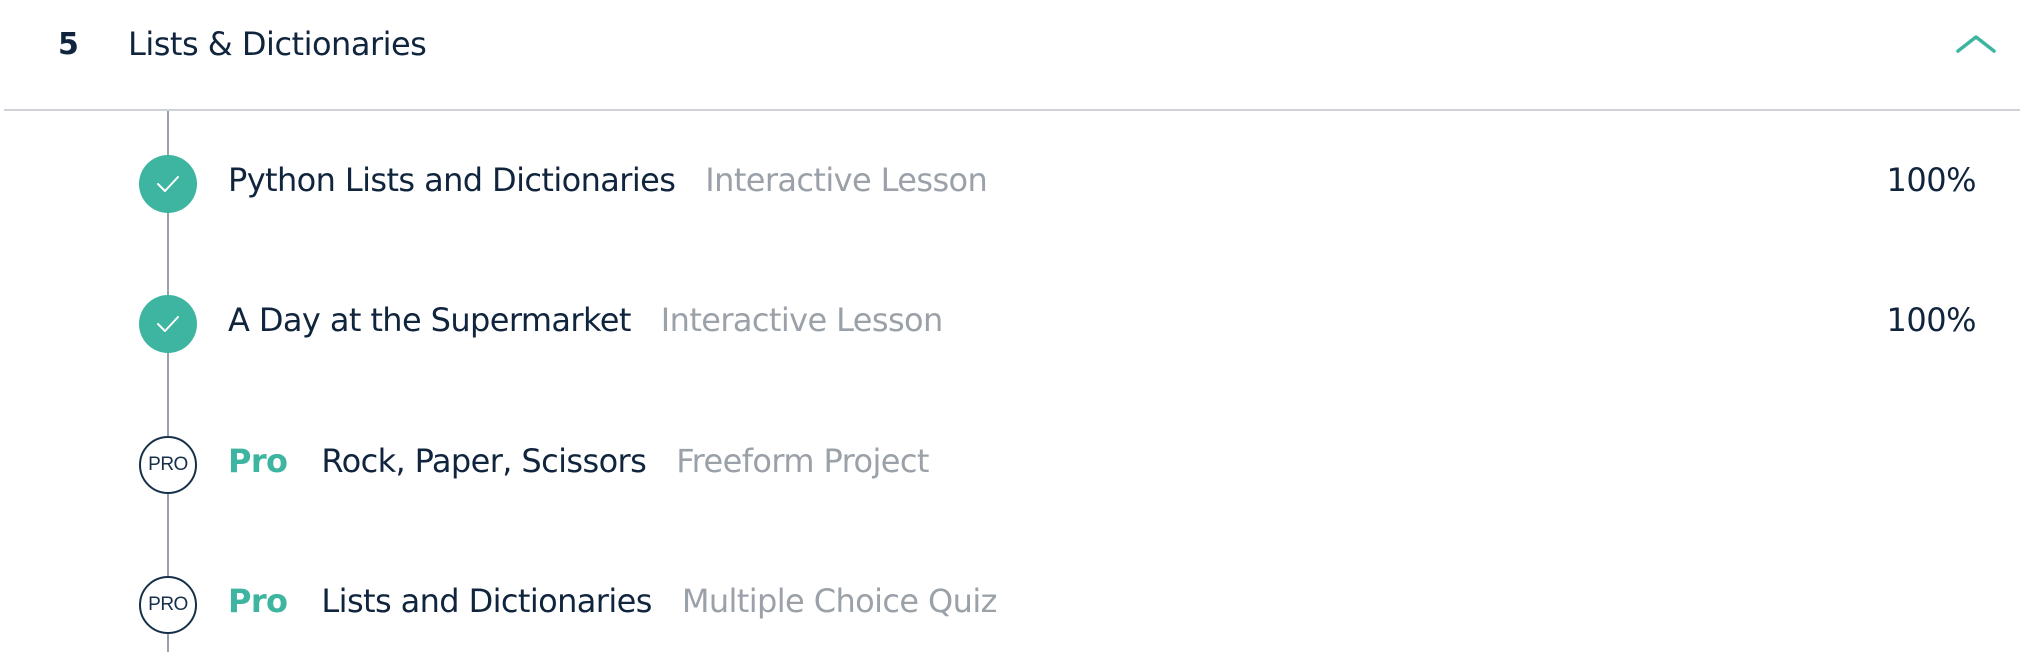 The width and height of the screenshot is (2034, 659). What do you see at coordinates (452, 180) in the screenshot?
I see `lesson-title-link: Python Lists and Dictionaries` at bounding box center [452, 180].